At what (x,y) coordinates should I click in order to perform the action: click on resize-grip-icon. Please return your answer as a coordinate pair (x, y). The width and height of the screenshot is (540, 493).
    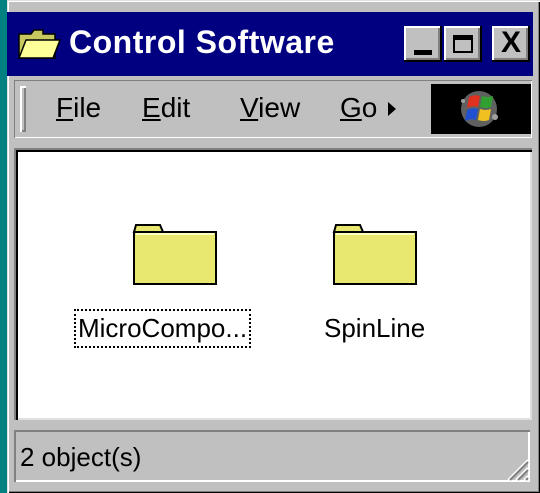
    Looking at the image, I should click on (517, 469).